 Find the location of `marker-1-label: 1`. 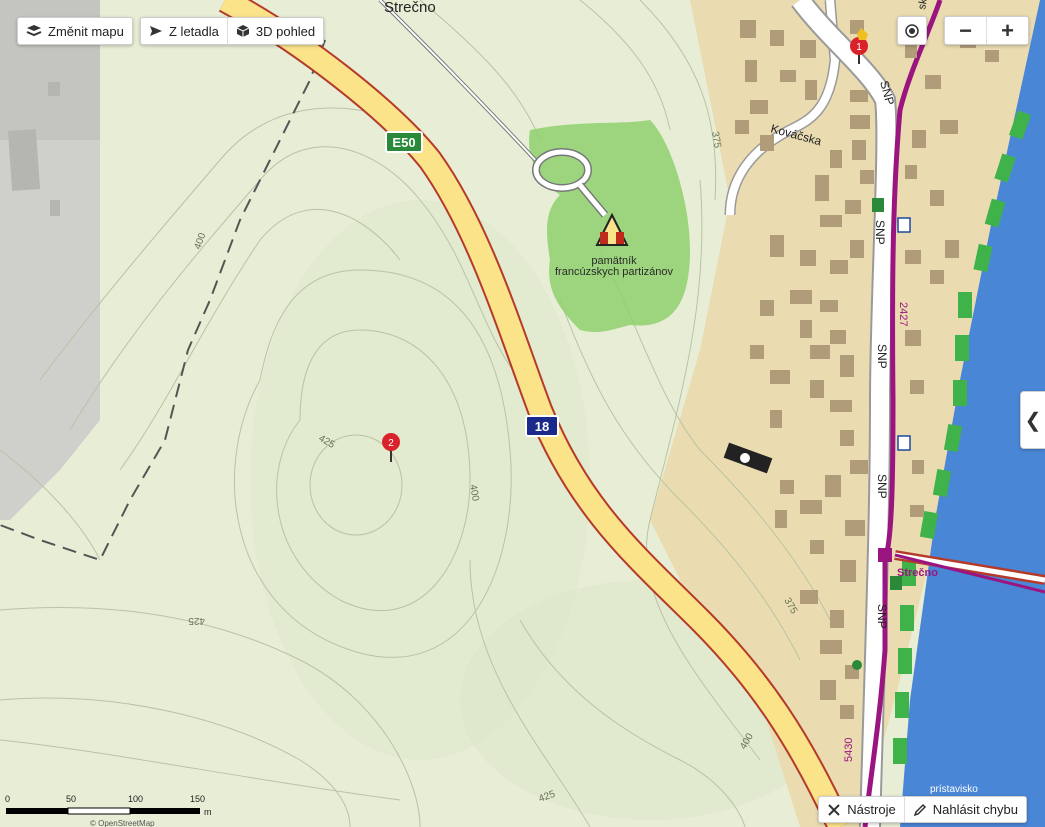

marker-1-label: 1 is located at coordinates (859, 47).